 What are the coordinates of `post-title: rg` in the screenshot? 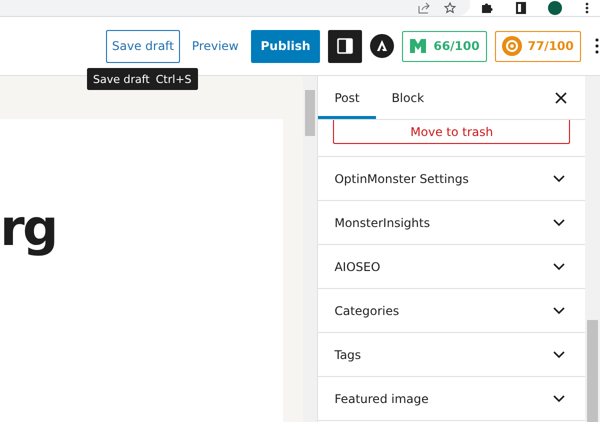 It's located at (29, 228).